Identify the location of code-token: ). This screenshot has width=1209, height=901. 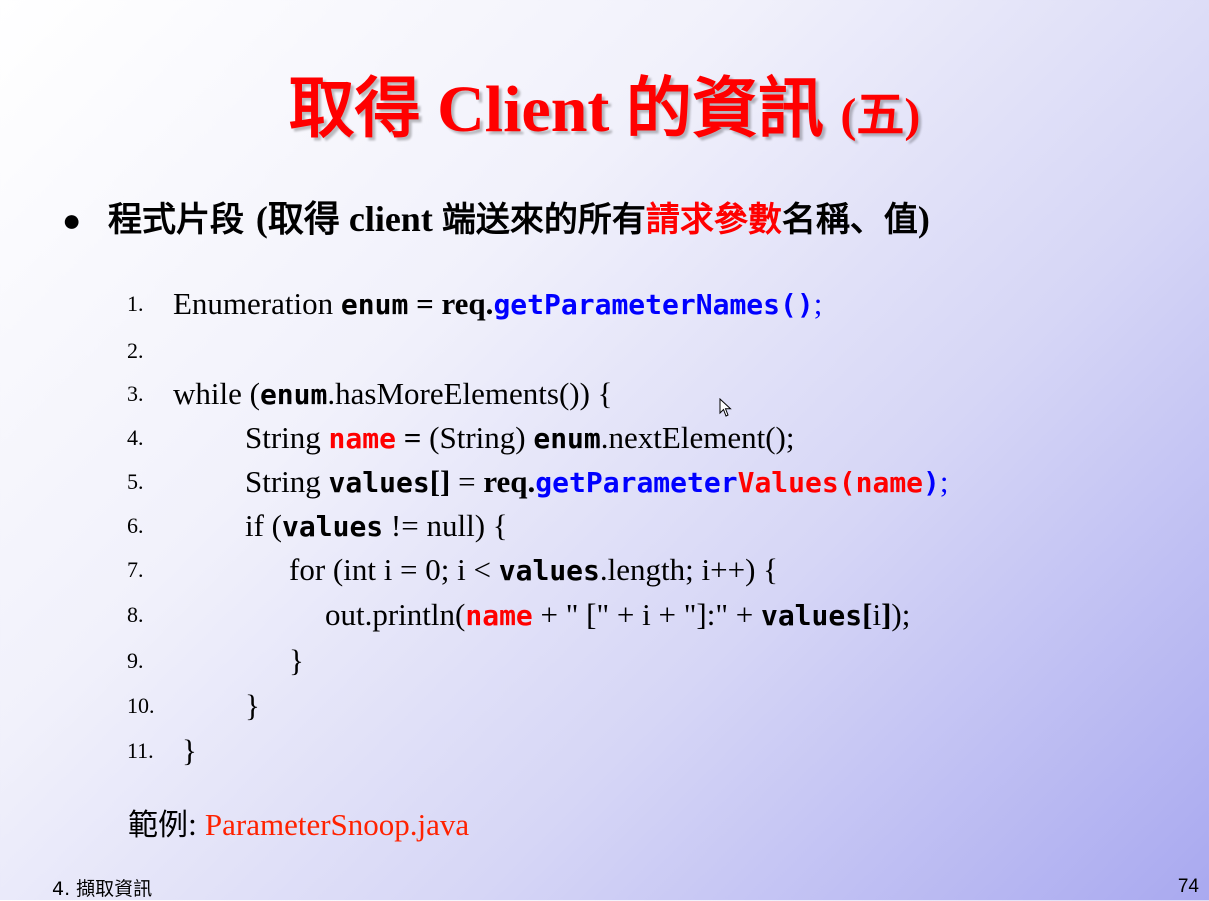
(931, 482).